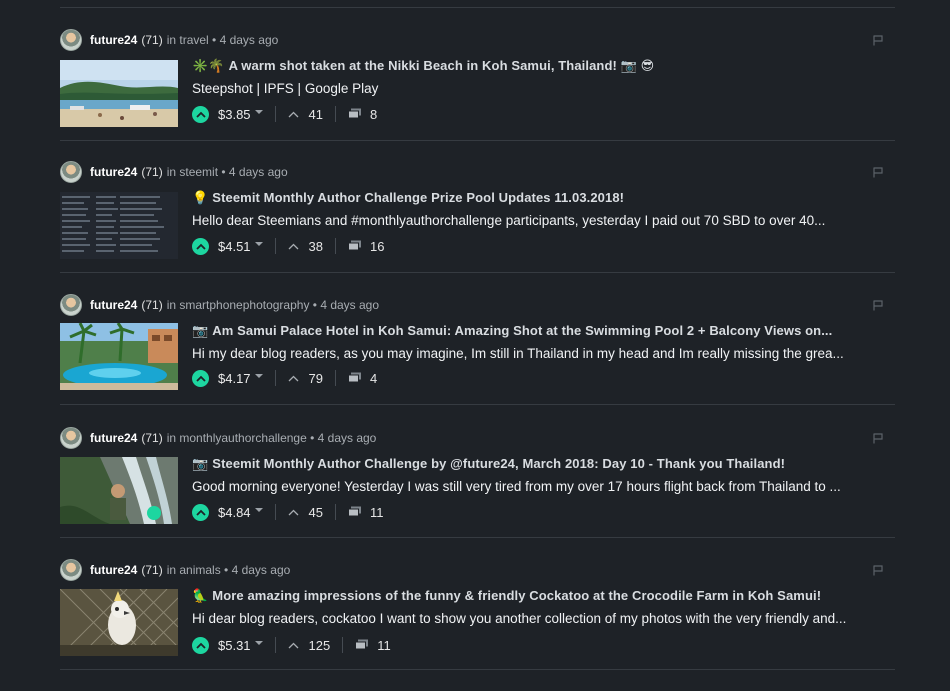  I want to click on comment-count: 4, so click(373, 378).